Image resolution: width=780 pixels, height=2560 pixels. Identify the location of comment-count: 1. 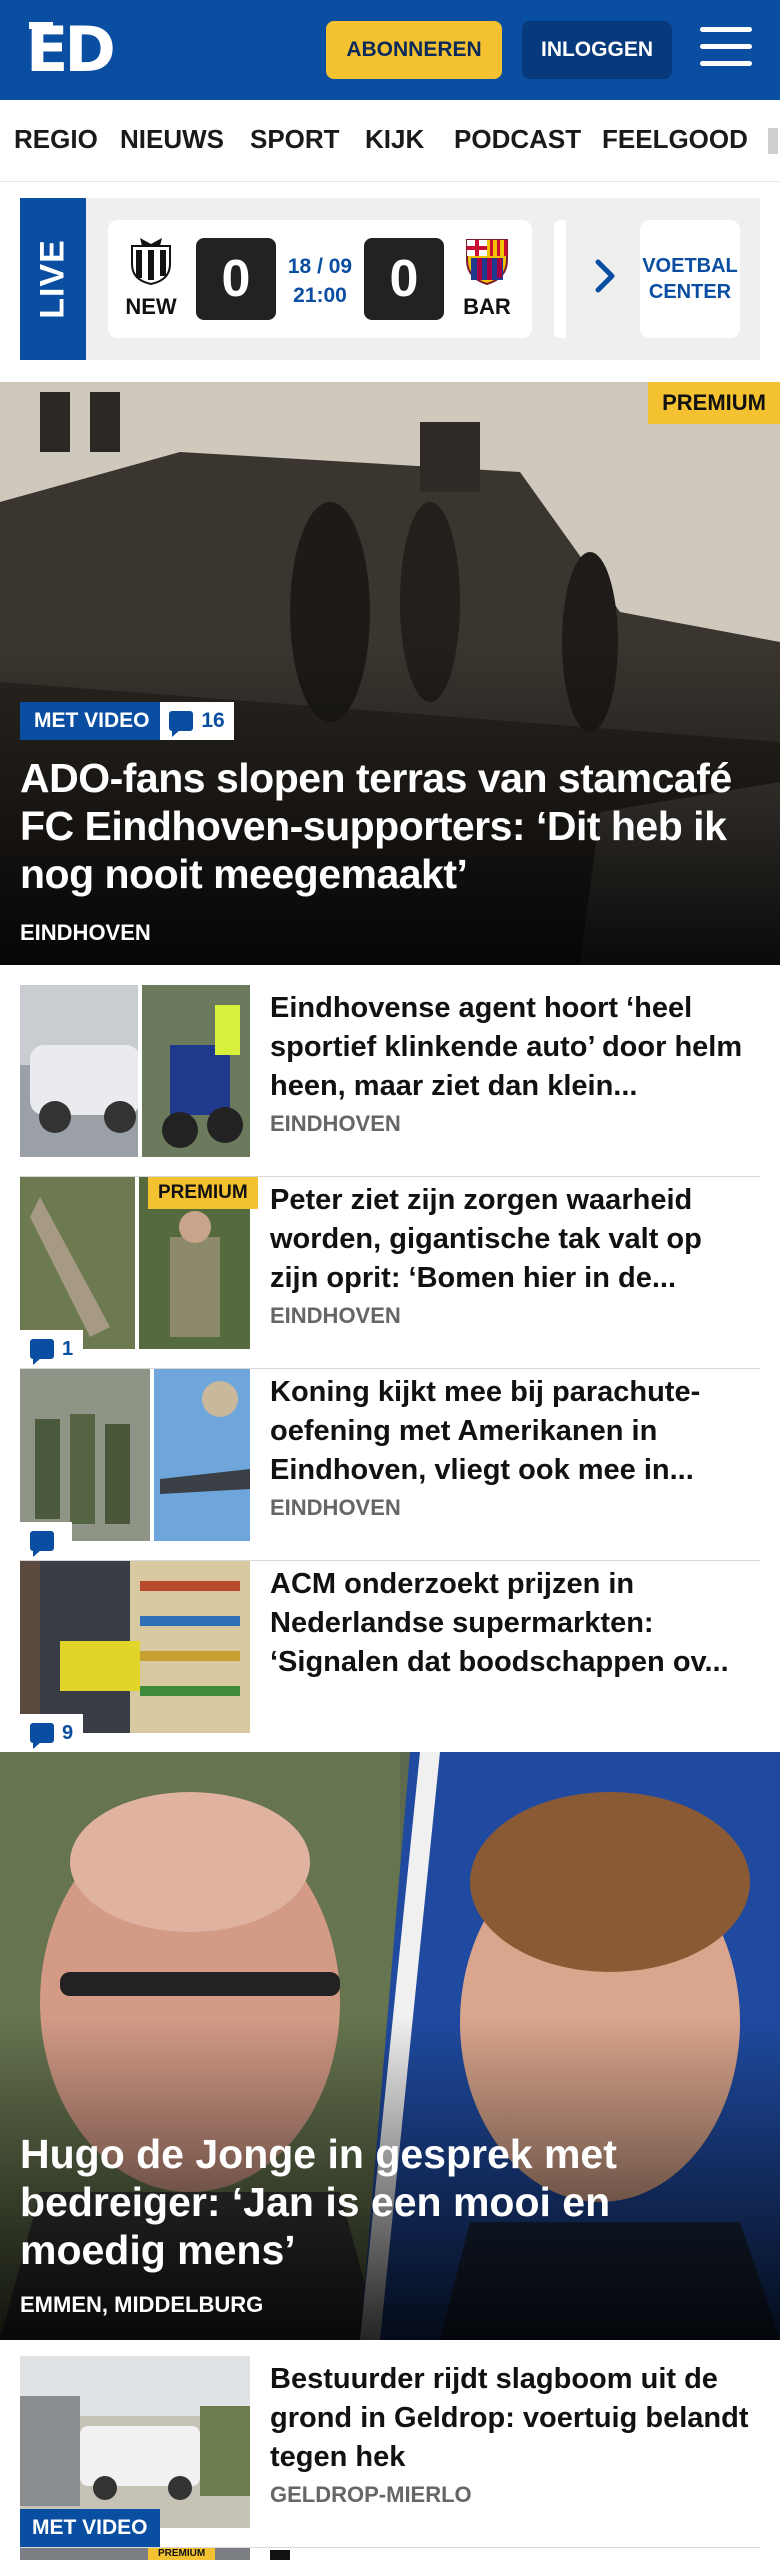
(52, 1349).